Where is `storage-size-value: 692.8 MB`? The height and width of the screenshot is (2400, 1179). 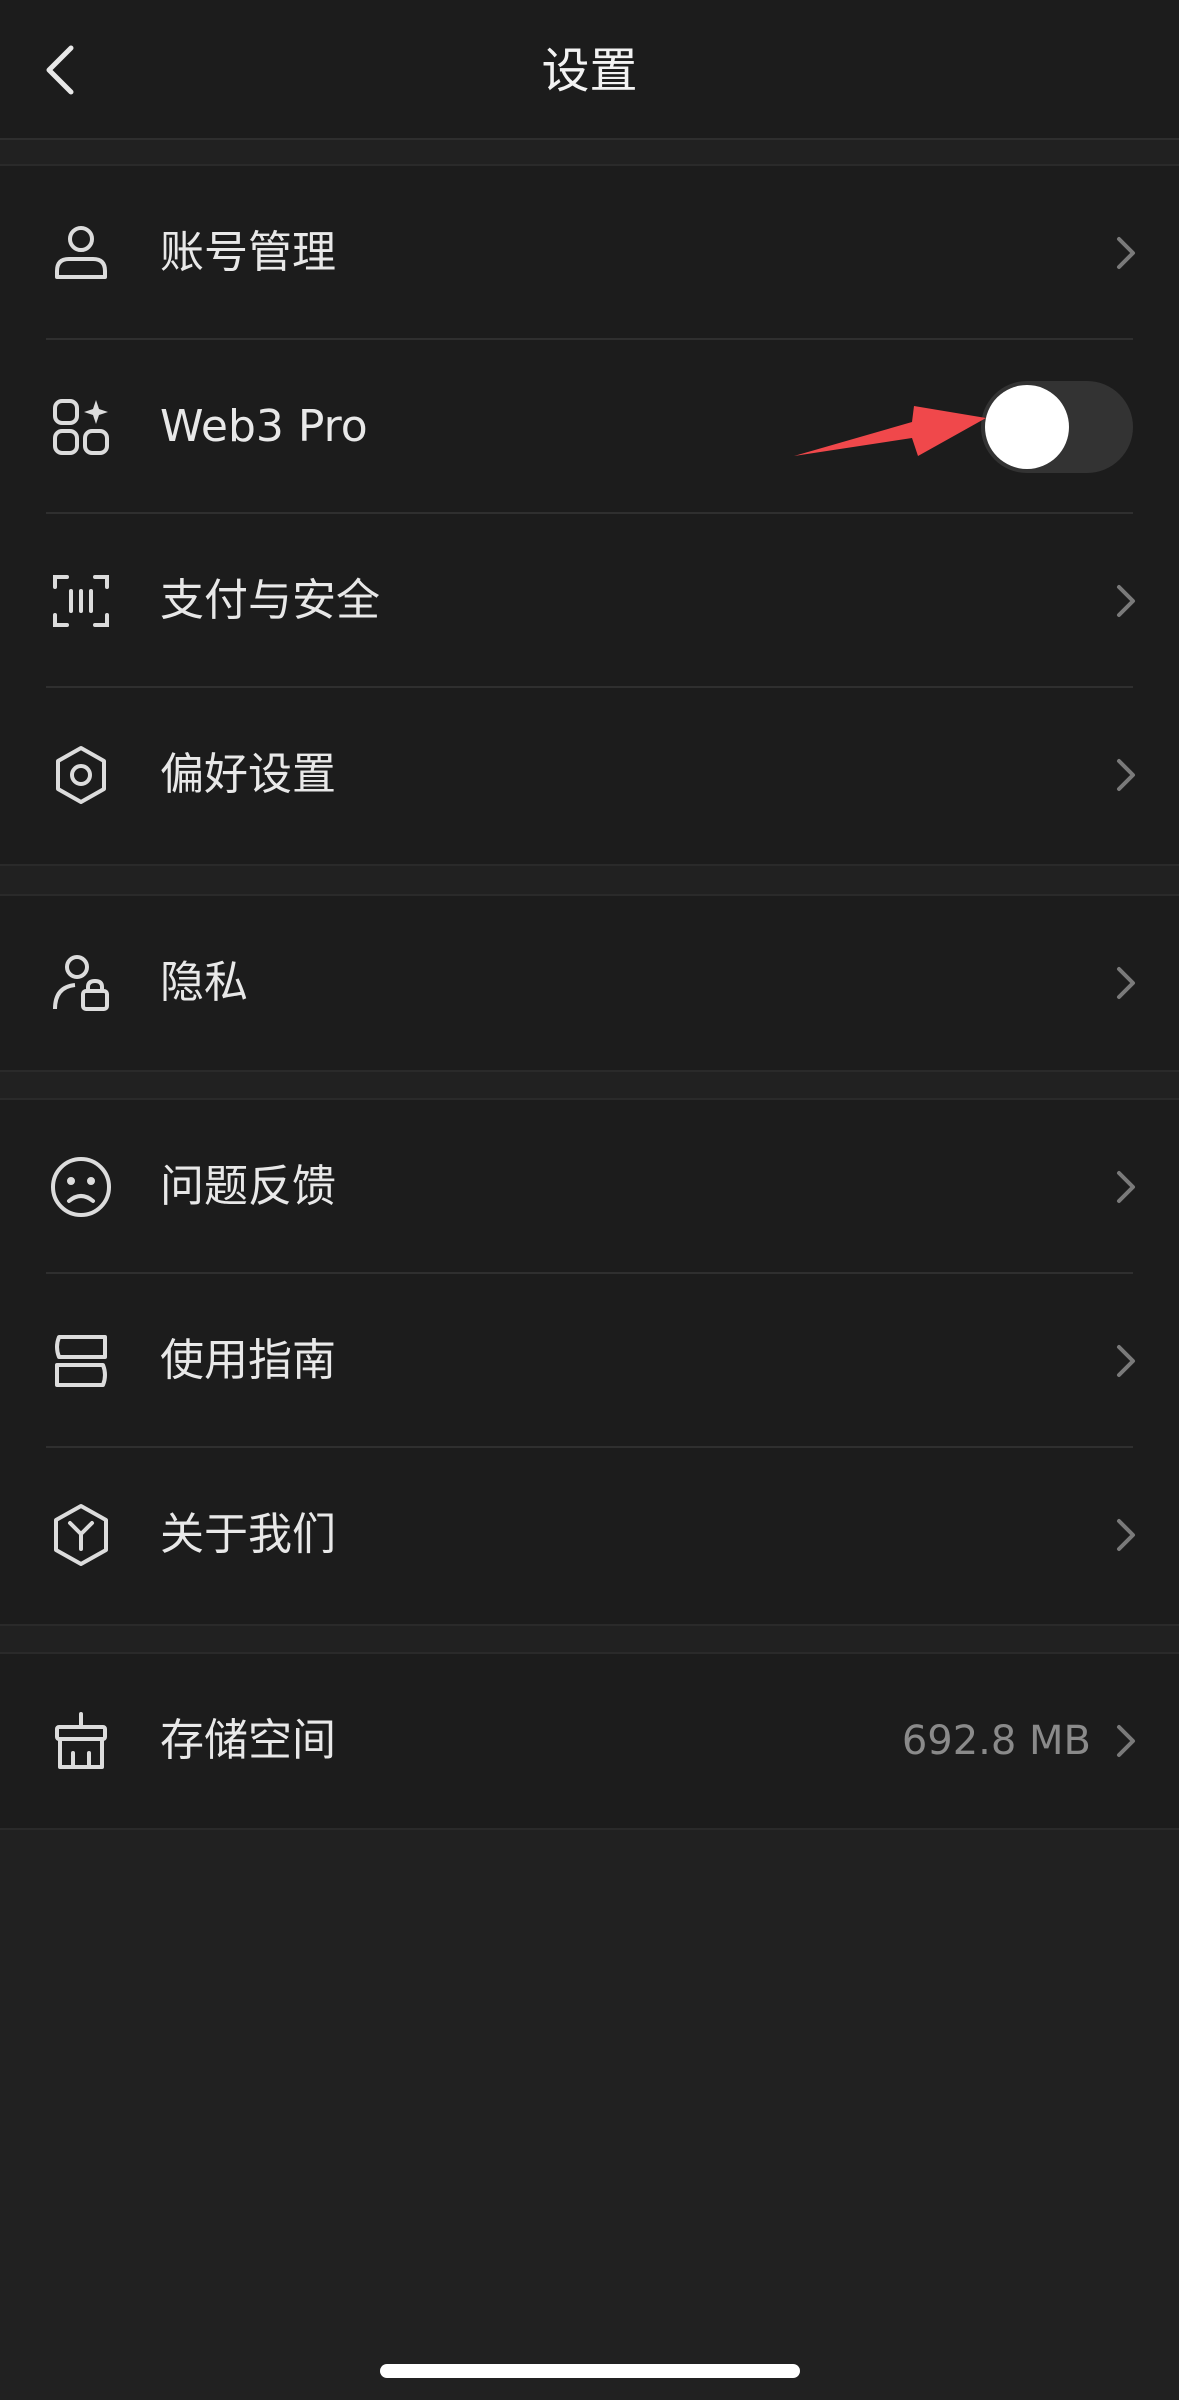
storage-size-value: 692.8 MB is located at coordinates (996, 1741).